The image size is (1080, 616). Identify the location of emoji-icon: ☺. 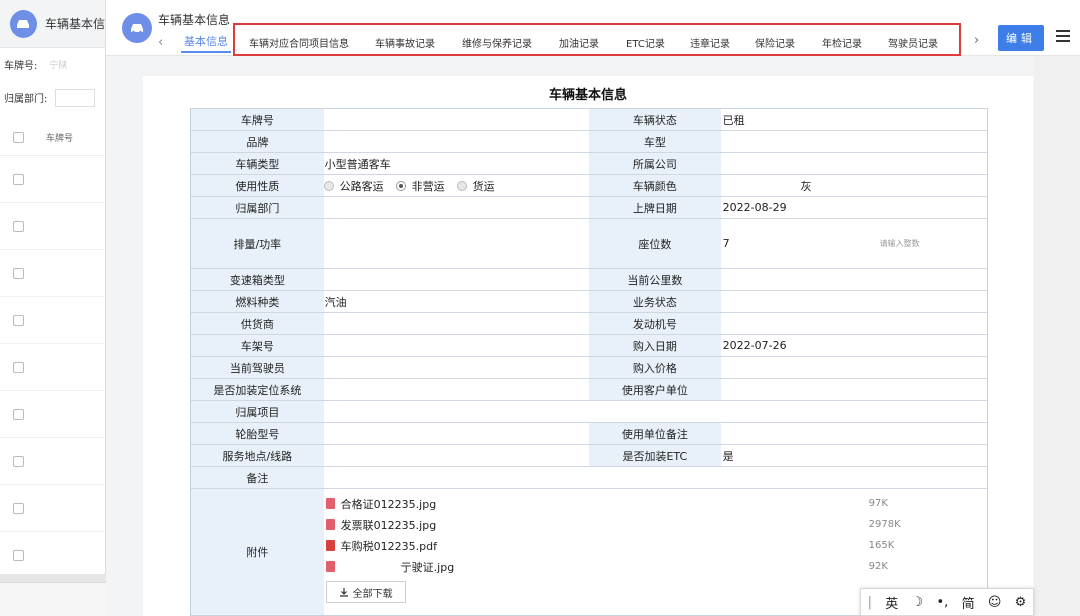
(995, 602).